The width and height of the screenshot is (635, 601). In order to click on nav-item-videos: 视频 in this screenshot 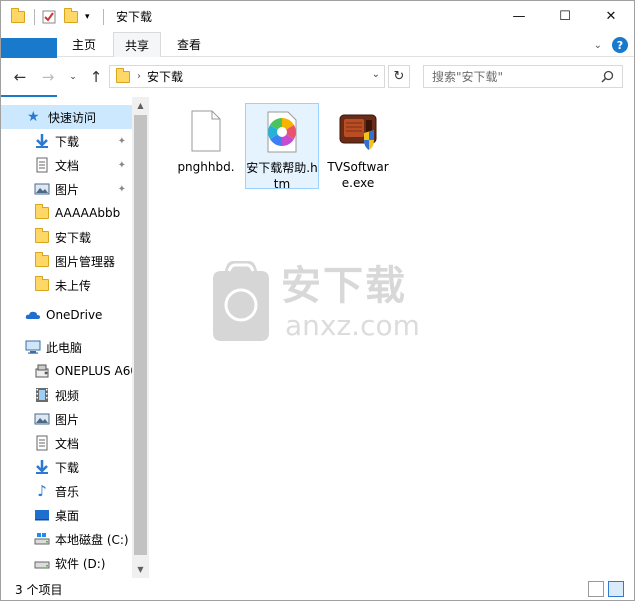, I will do `click(66, 395)`.